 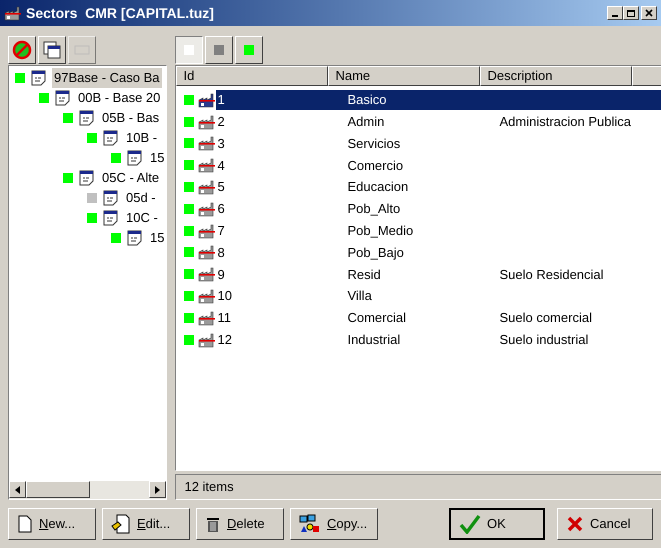 I want to click on list-row: 2 Admin Administracion Publica, so click(x=438, y=122).